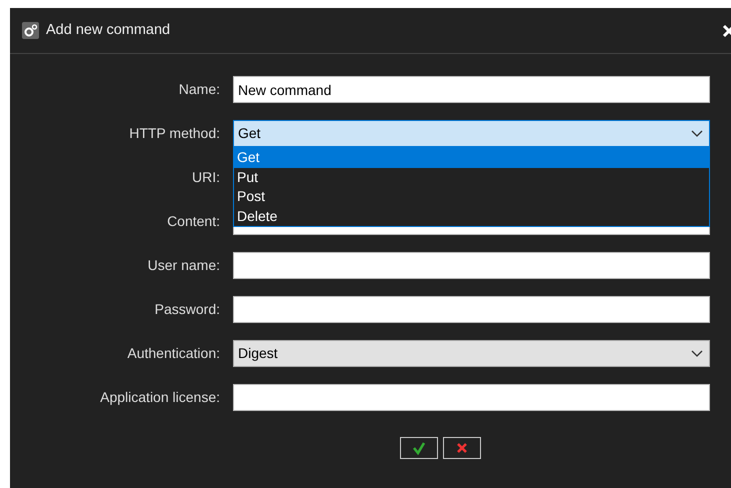  Describe the element at coordinates (471, 353) in the screenshot. I see `dropdown-field: Digest` at that location.